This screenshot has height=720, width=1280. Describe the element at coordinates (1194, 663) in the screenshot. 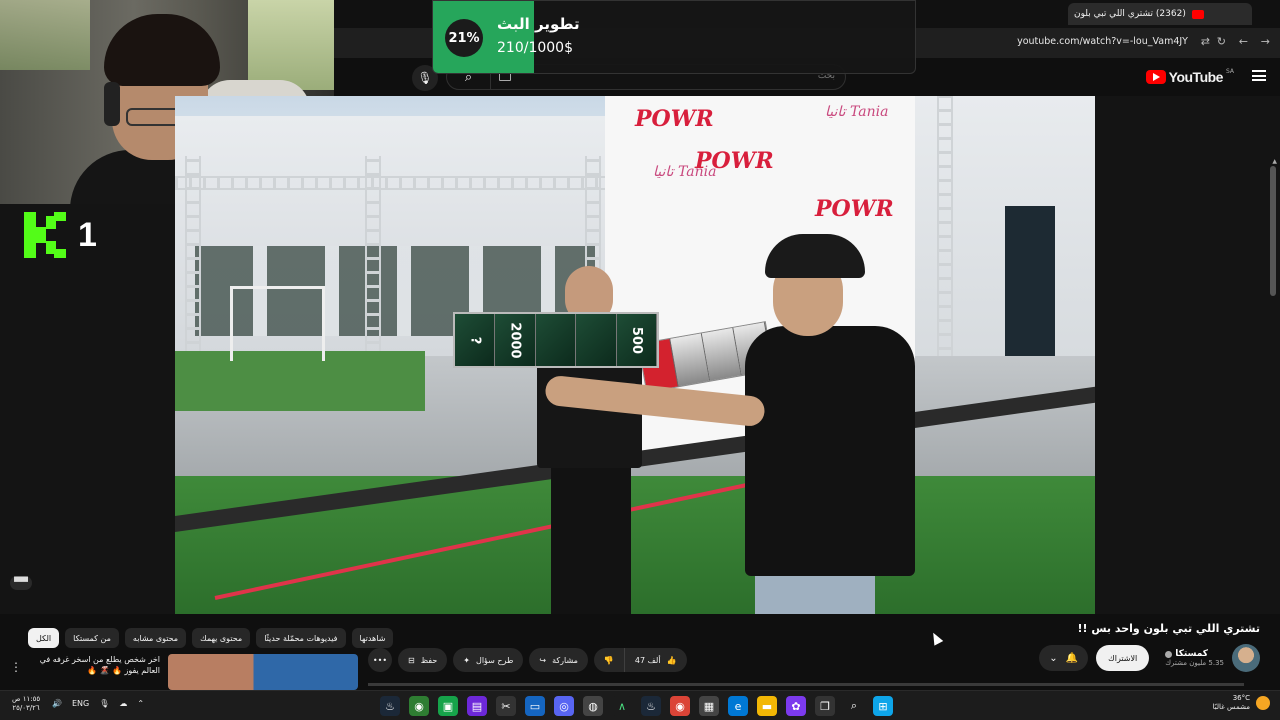

I see `subscriber-count: 5.35 مليون مشترك` at that location.